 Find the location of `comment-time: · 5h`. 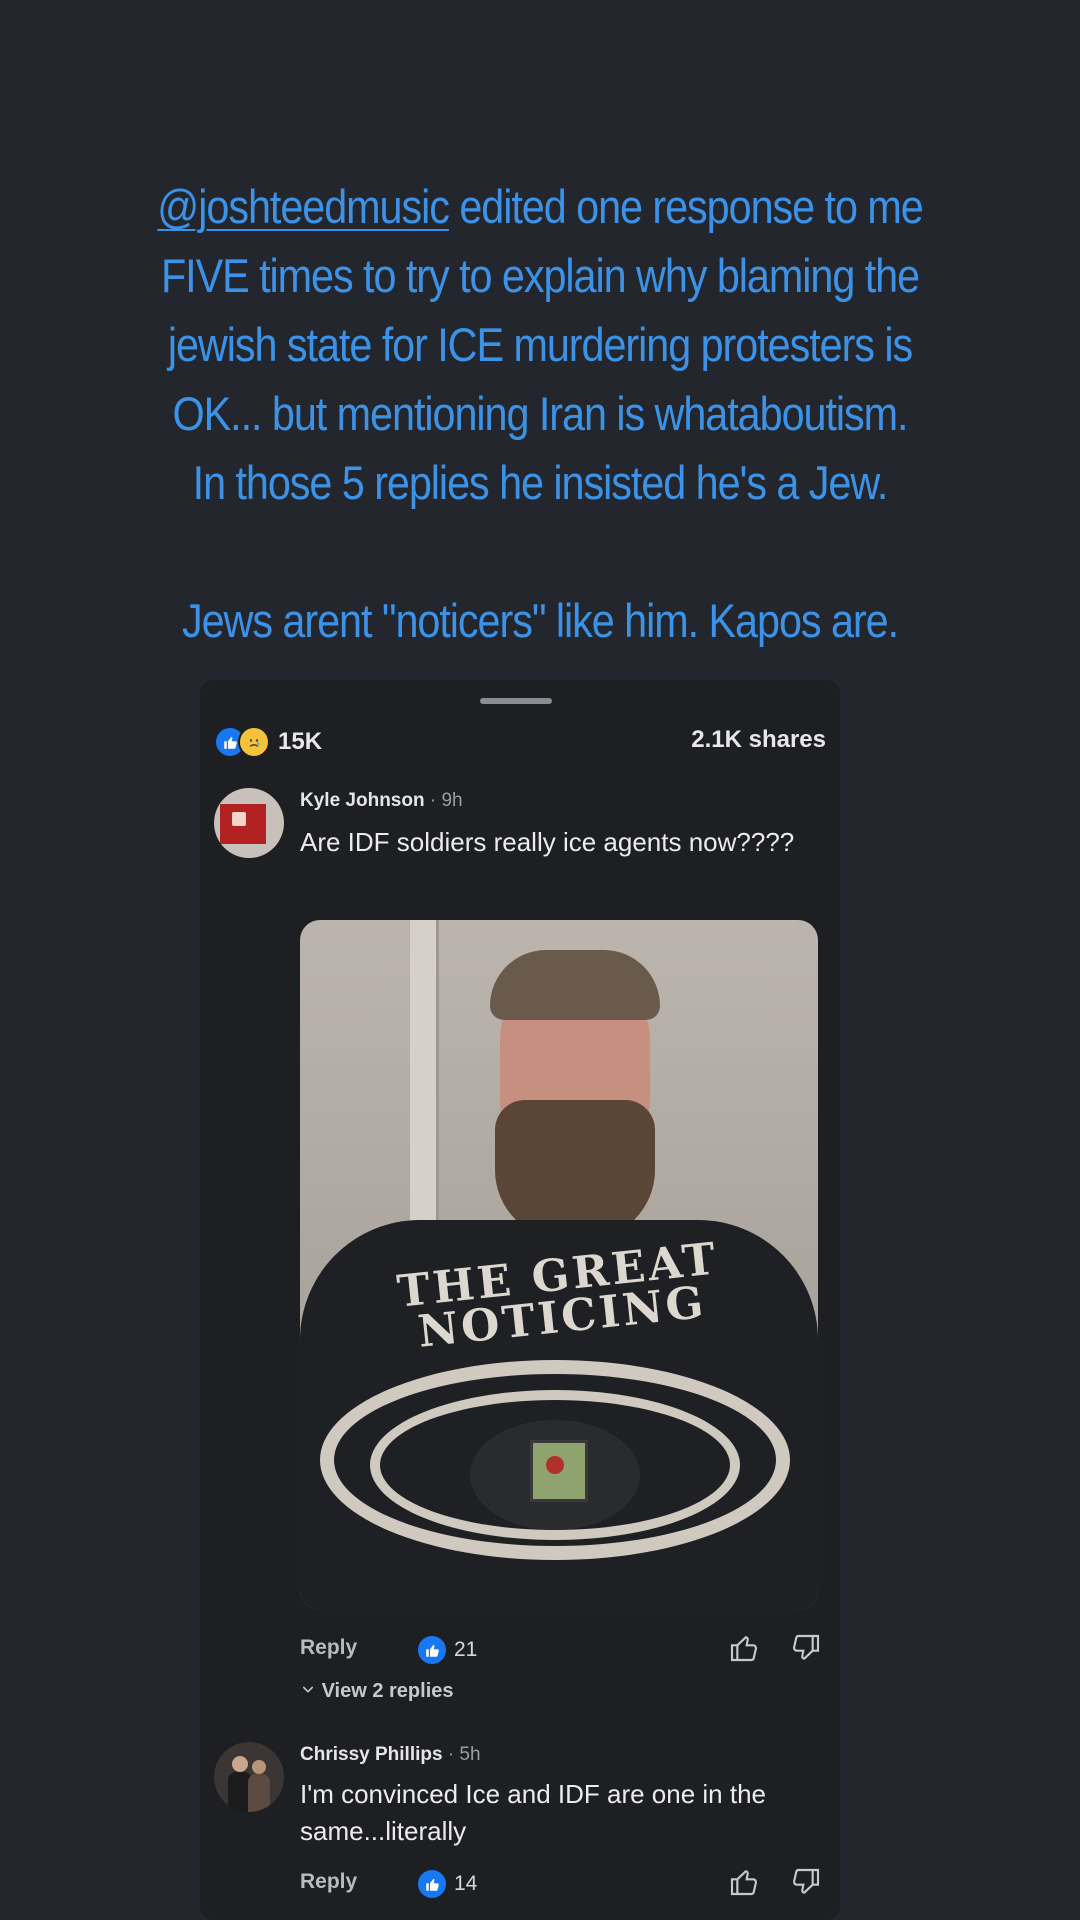

comment-time: · 5h is located at coordinates (464, 1754).